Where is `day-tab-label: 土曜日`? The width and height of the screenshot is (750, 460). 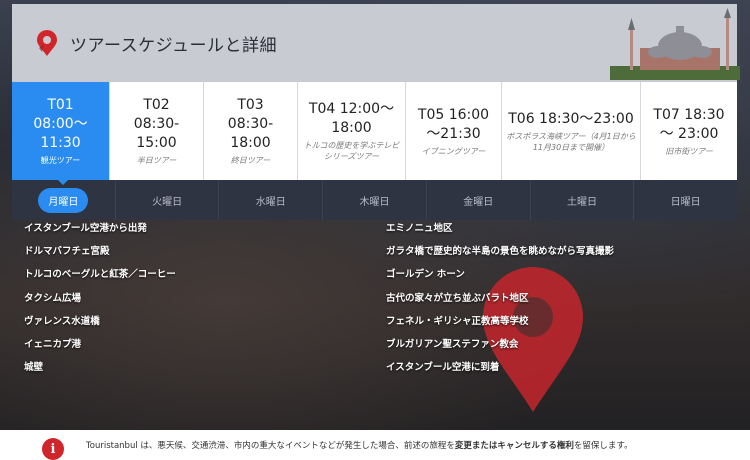
day-tab-label: 土曜日 is located at coordinates (581, 202).